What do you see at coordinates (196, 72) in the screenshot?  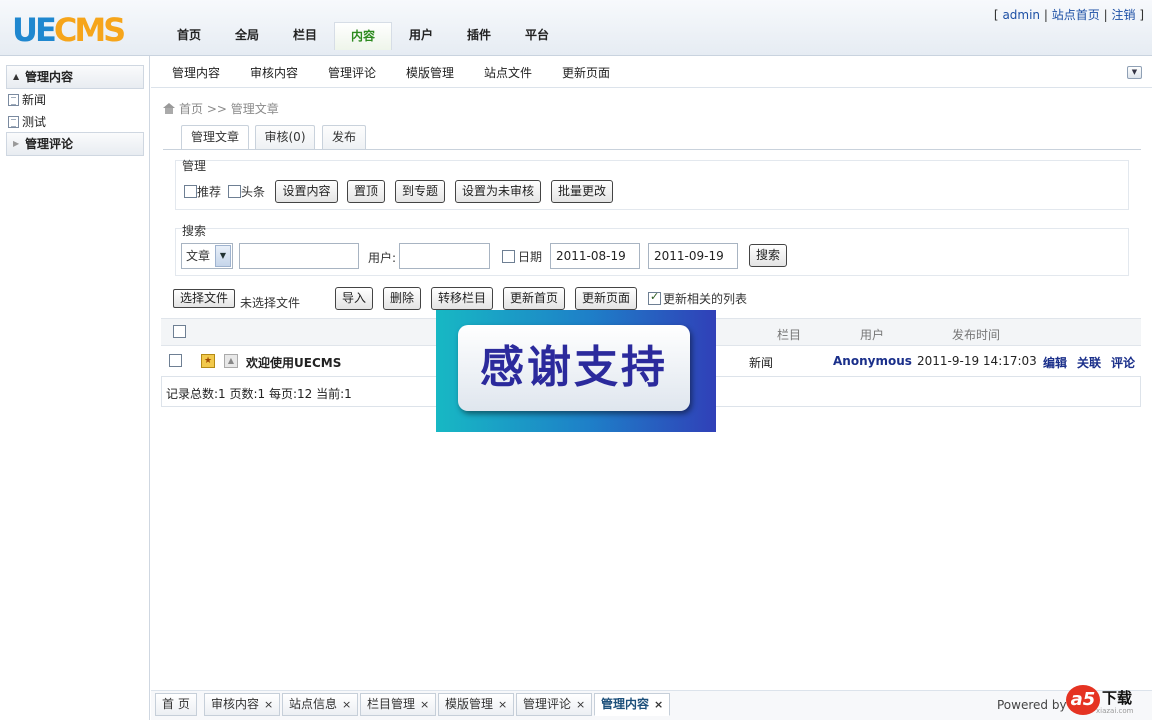 I see `subnav-manage-content: 管理内容` at bounding box center [196, 72].